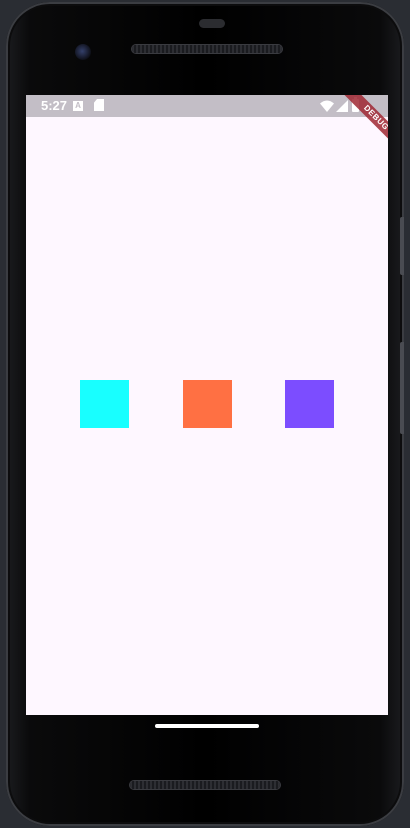  What do you see at coordinates (207, 106) in the screenshot?
I see `status-bar: 5:27 A` at bounding box center [207, 106].